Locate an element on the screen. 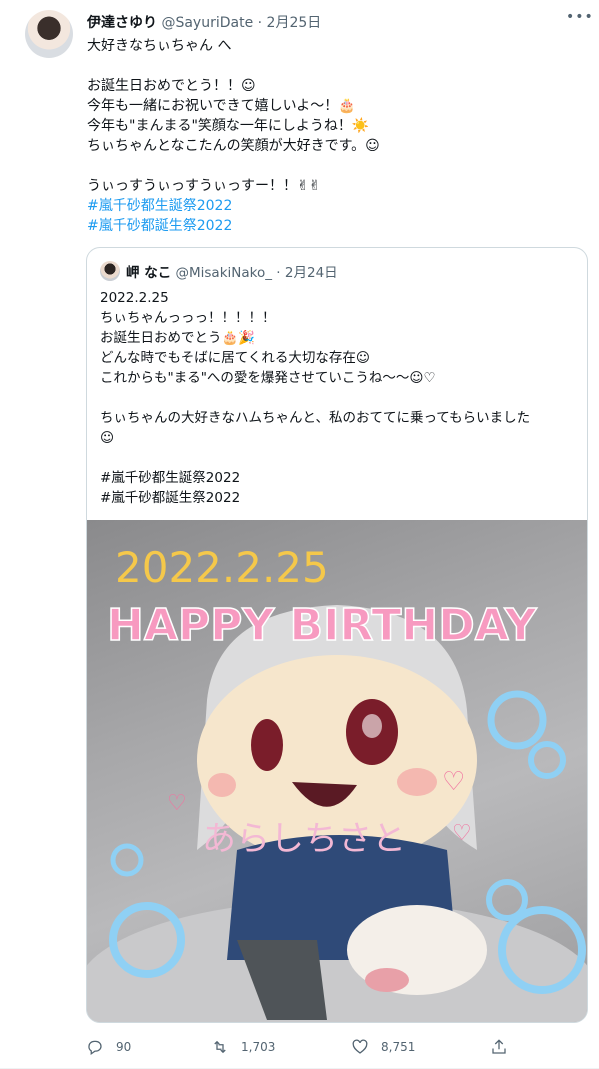  plush-eye-shine is located at coordinates (372, 726).